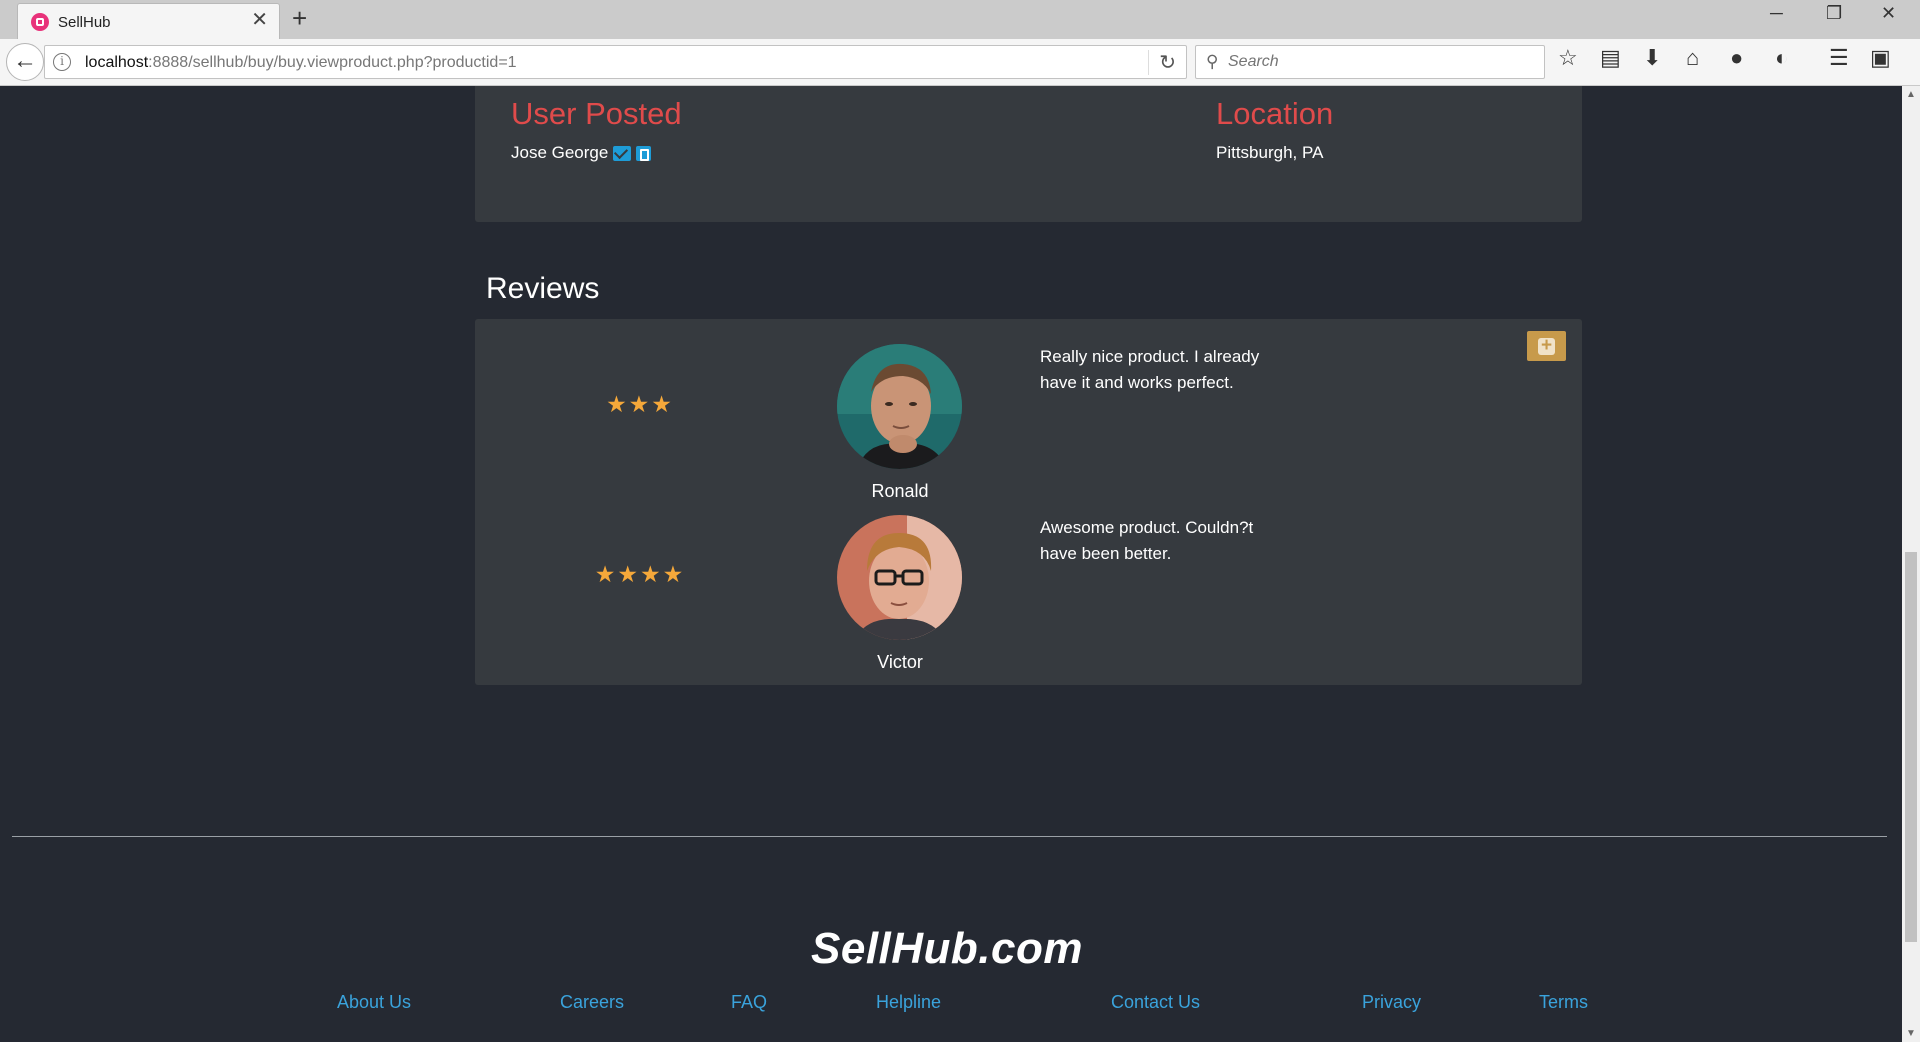 Image resolution: width=1920 pixels, height=1042 pixels. I want to click on scroll-up-icon: ▲, so click(1911, 94).